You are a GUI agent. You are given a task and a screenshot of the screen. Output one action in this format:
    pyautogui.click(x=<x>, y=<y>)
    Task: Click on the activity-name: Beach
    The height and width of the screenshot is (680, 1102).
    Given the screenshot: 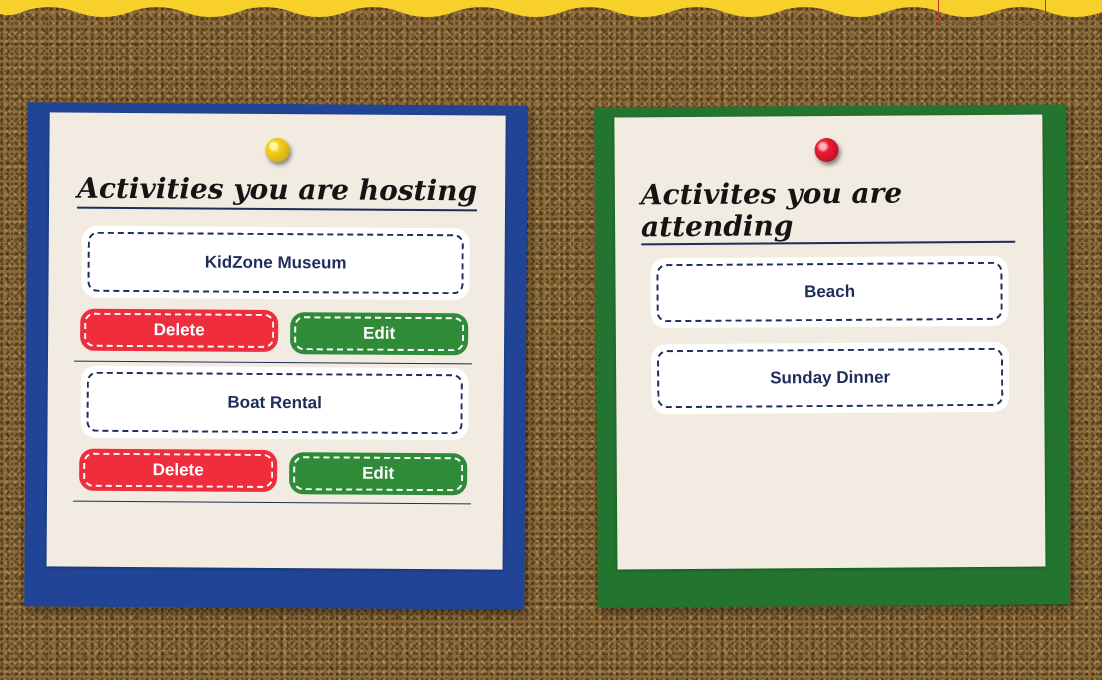 What is the action you would take?
    pyautogui.click(x=829, y=291)
    